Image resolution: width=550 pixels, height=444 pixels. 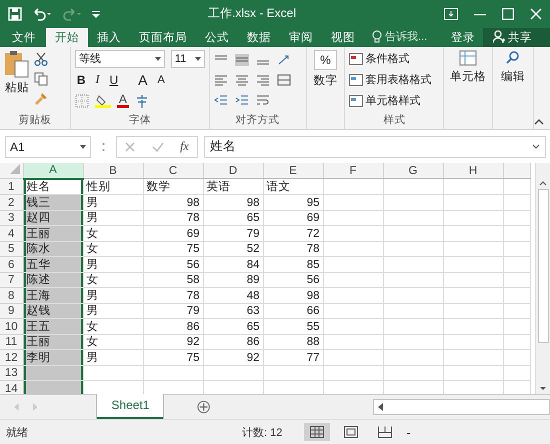 I want to click on customize-caret-icon, so click(x=96, y=14).